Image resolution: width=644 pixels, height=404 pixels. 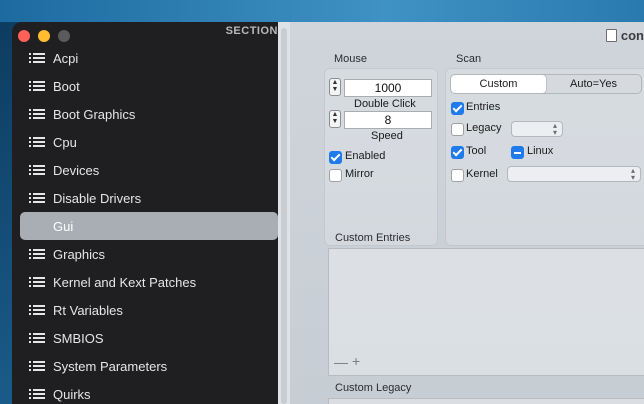 I want to click on tool-label: Tool, so click(x=476, y=151).